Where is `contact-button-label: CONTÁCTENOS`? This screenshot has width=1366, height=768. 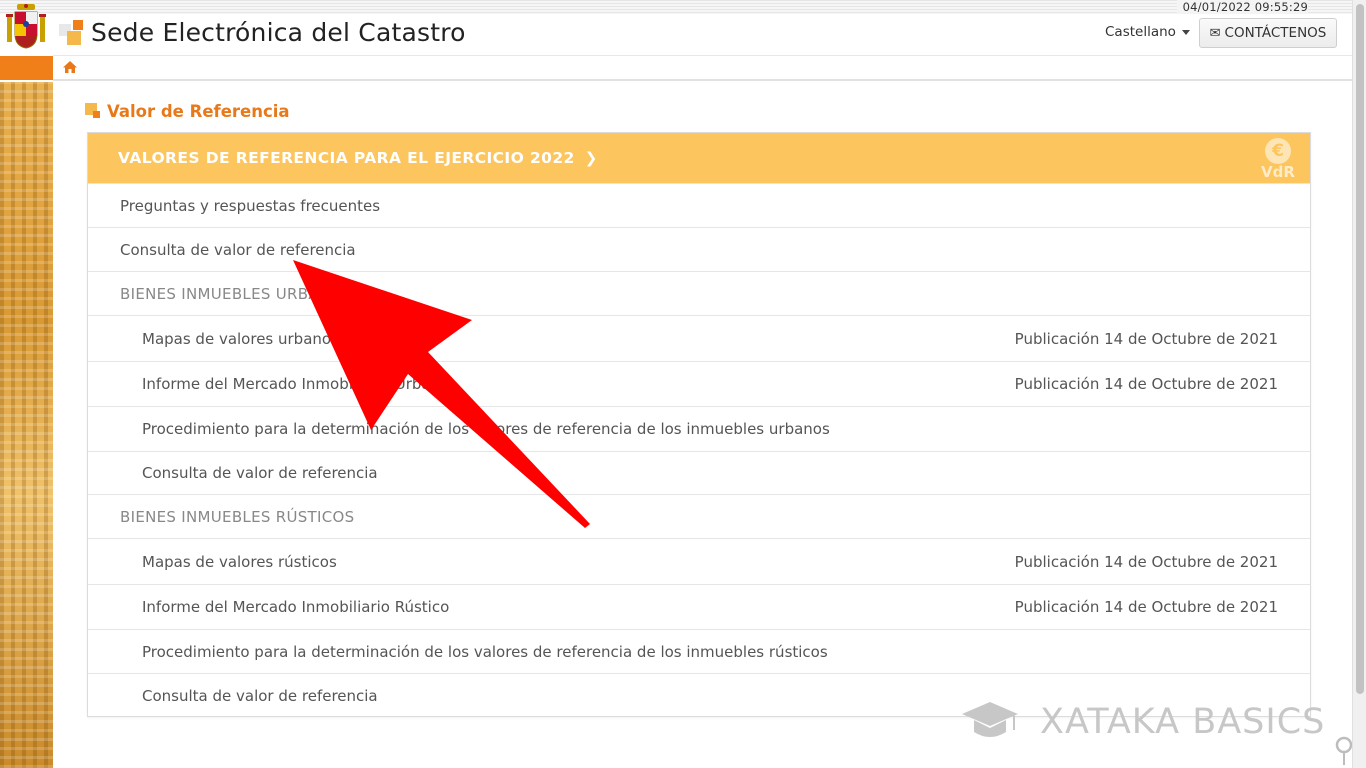
contact-button-label: CONTÁCTENOS is located at coordinates (1275, 33).